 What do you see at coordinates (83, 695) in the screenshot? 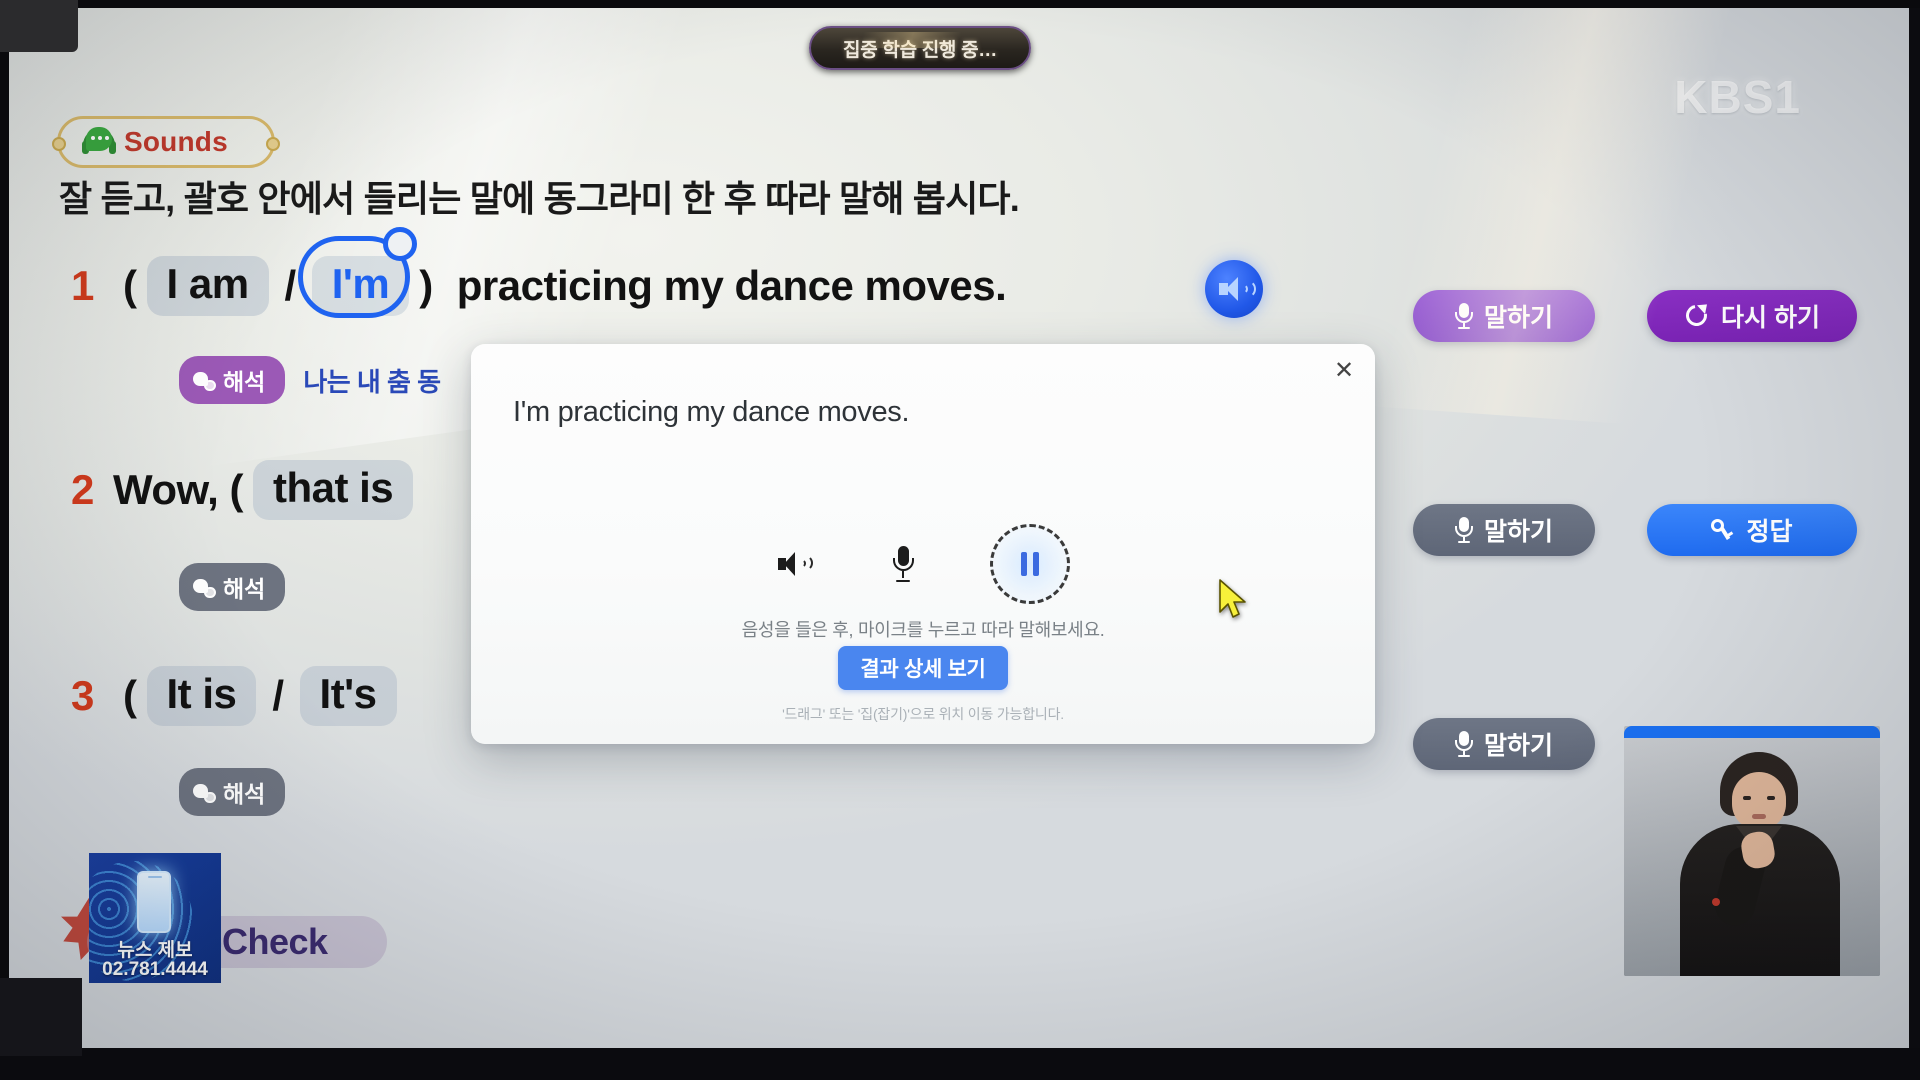
I see `question-3-number: 3` at bounding box center [83, 695].